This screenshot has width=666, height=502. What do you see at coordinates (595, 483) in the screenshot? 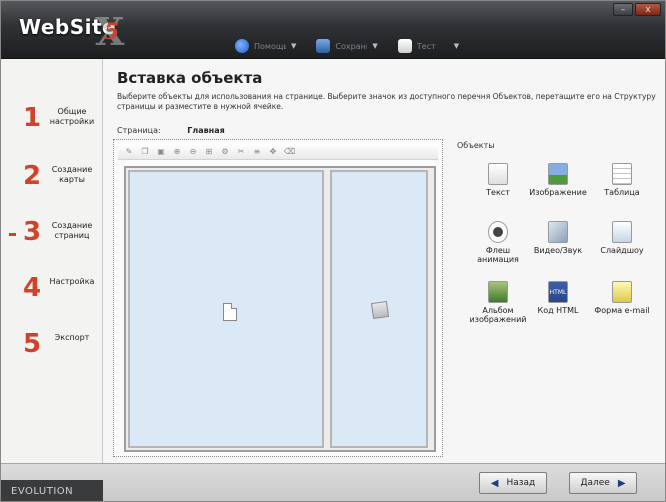
I see `next-button-label: Далее` at bounding box center [595, 483].